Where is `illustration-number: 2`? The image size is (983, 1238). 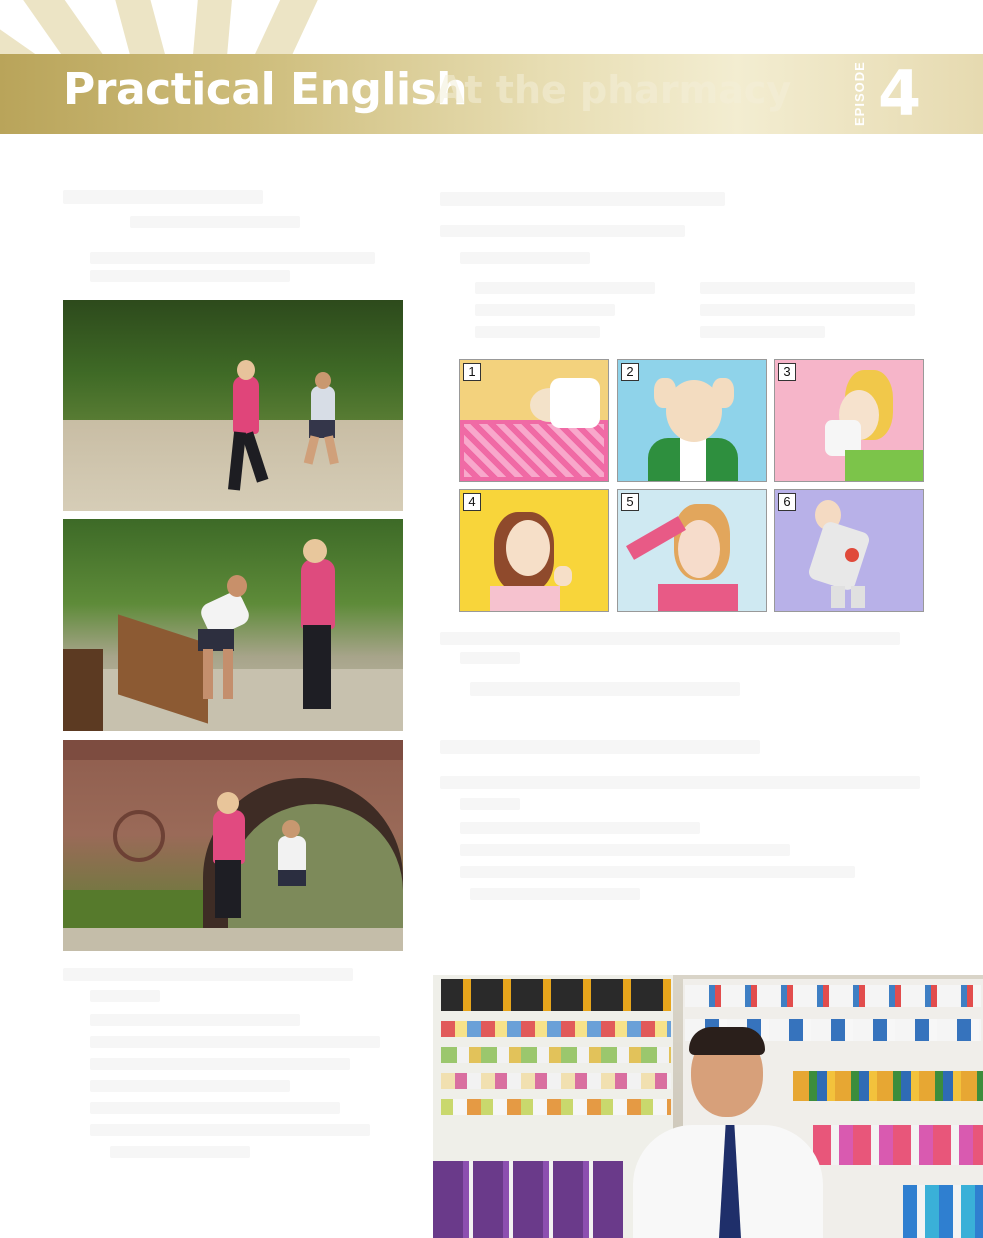
illustration-number: 2 is located at coordinates (630, 372).